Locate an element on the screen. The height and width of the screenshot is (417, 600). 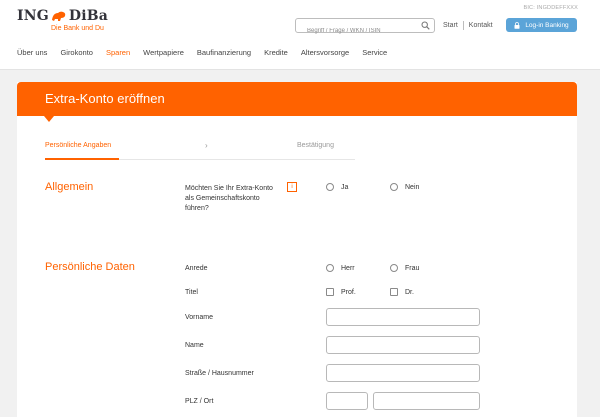
radio-frau is located at coordinates (394, 268).